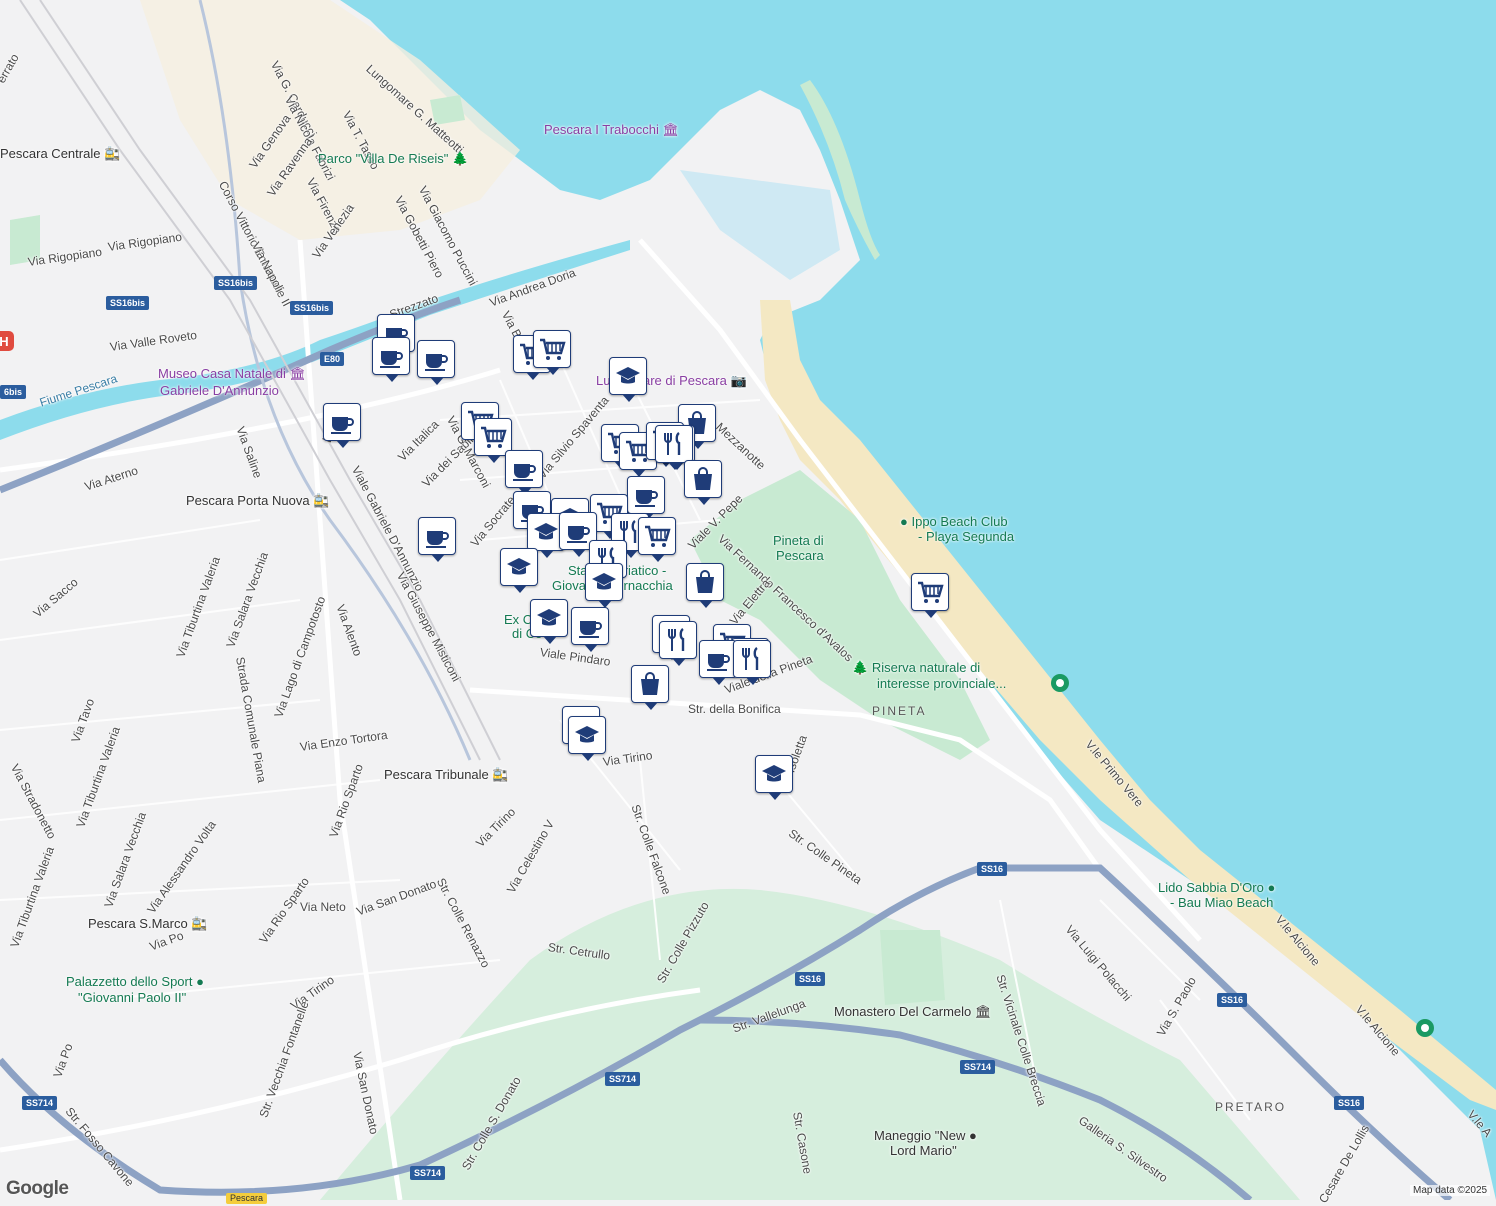 This screenshot has width=1496, height=1206. Describe the element at coordinates (148, 924) in the screenshot. I see `poi-san-marco: Pescara S.Marco 🚉` at that location.